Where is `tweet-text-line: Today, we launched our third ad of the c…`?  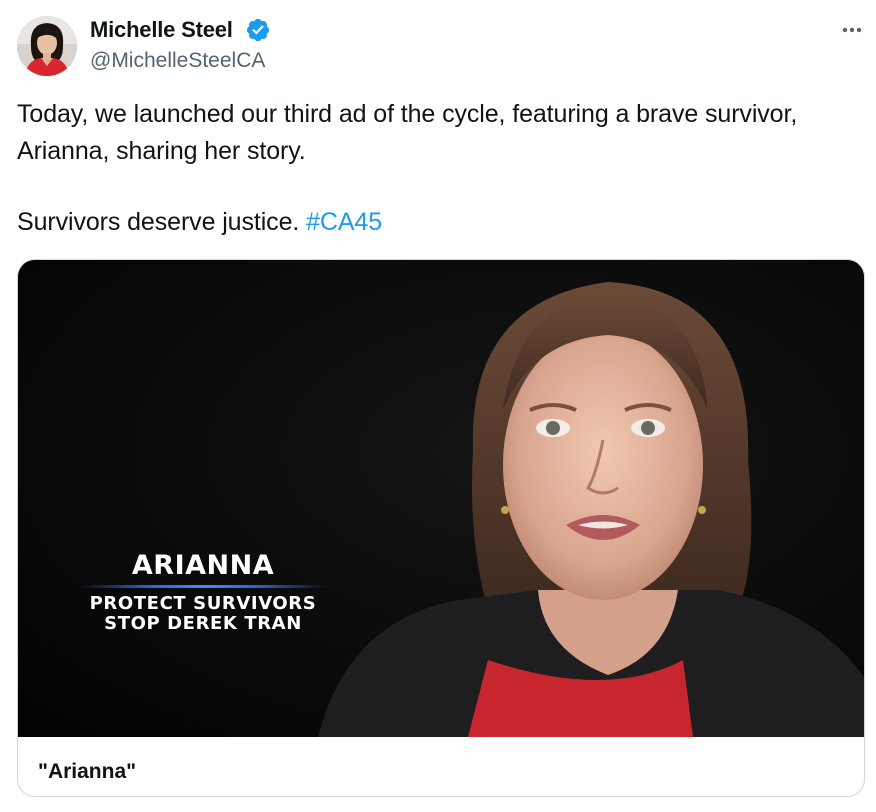
tweet-text-line: Today, we launched our third ad of the c… is located at coordinates (407, 132).